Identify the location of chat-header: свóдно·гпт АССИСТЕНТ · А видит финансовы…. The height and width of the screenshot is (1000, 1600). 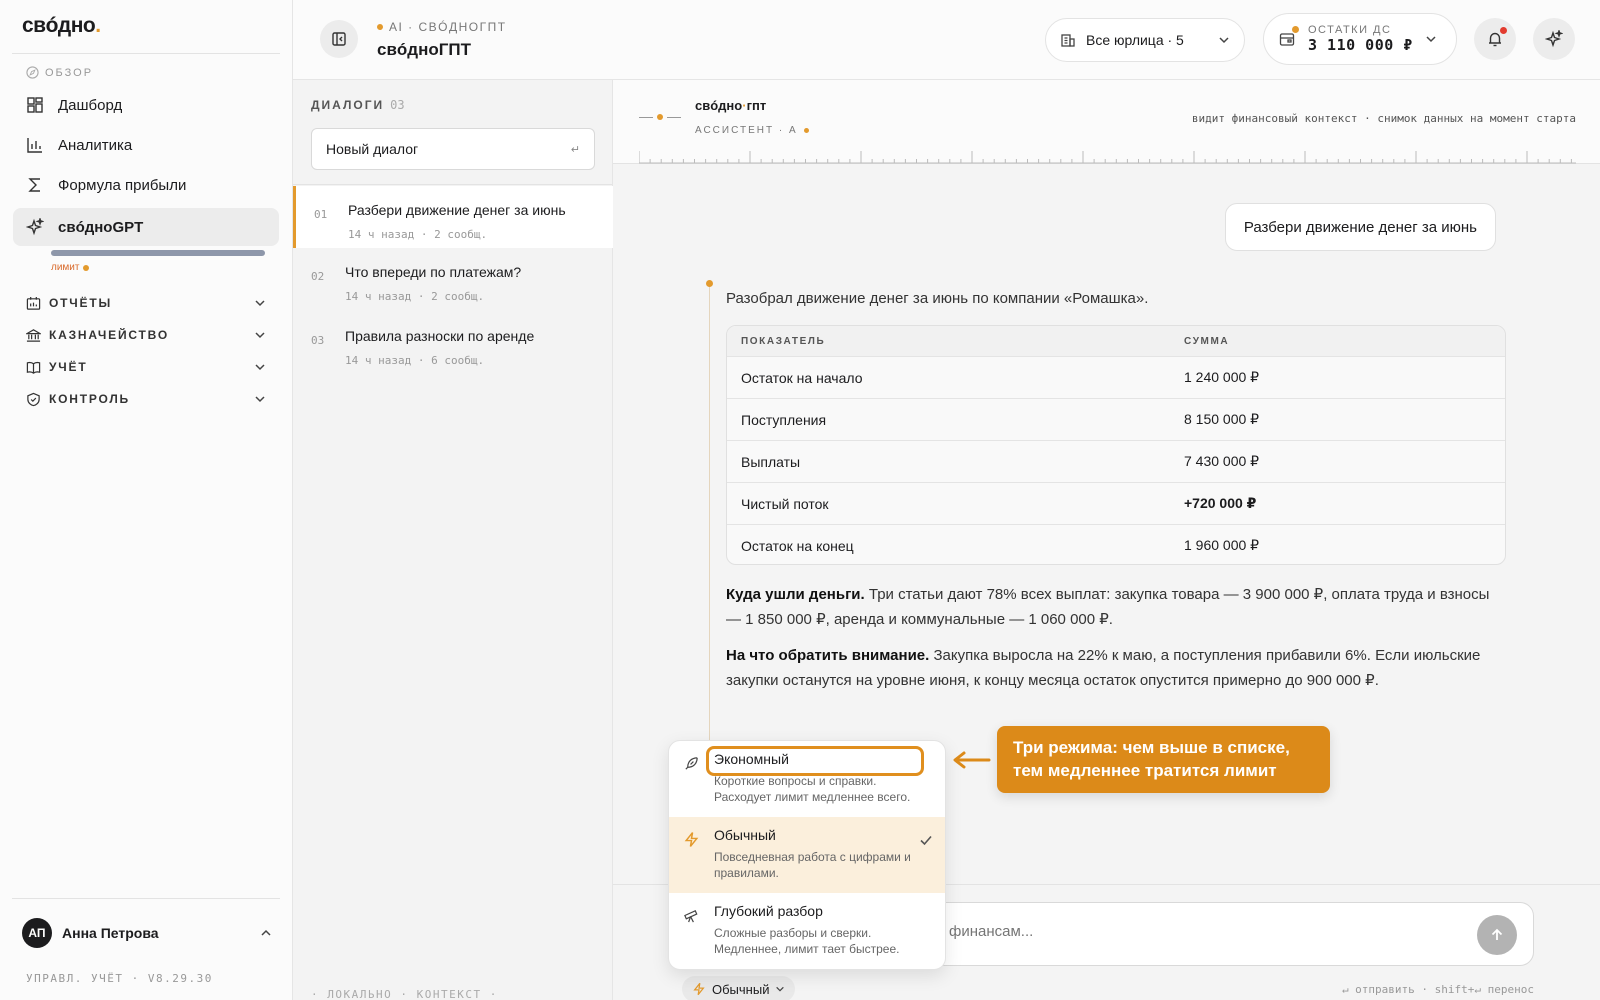
(1106, 122).